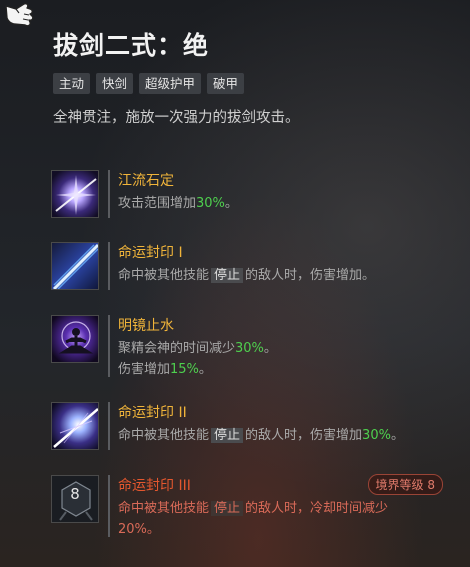 The width and height of the screenshot is (470, 567). I want to click on talent-row: 命运封印 II 命中被其他技能 停止 的敌人时，伤害增加30%。, so click(251, 426).